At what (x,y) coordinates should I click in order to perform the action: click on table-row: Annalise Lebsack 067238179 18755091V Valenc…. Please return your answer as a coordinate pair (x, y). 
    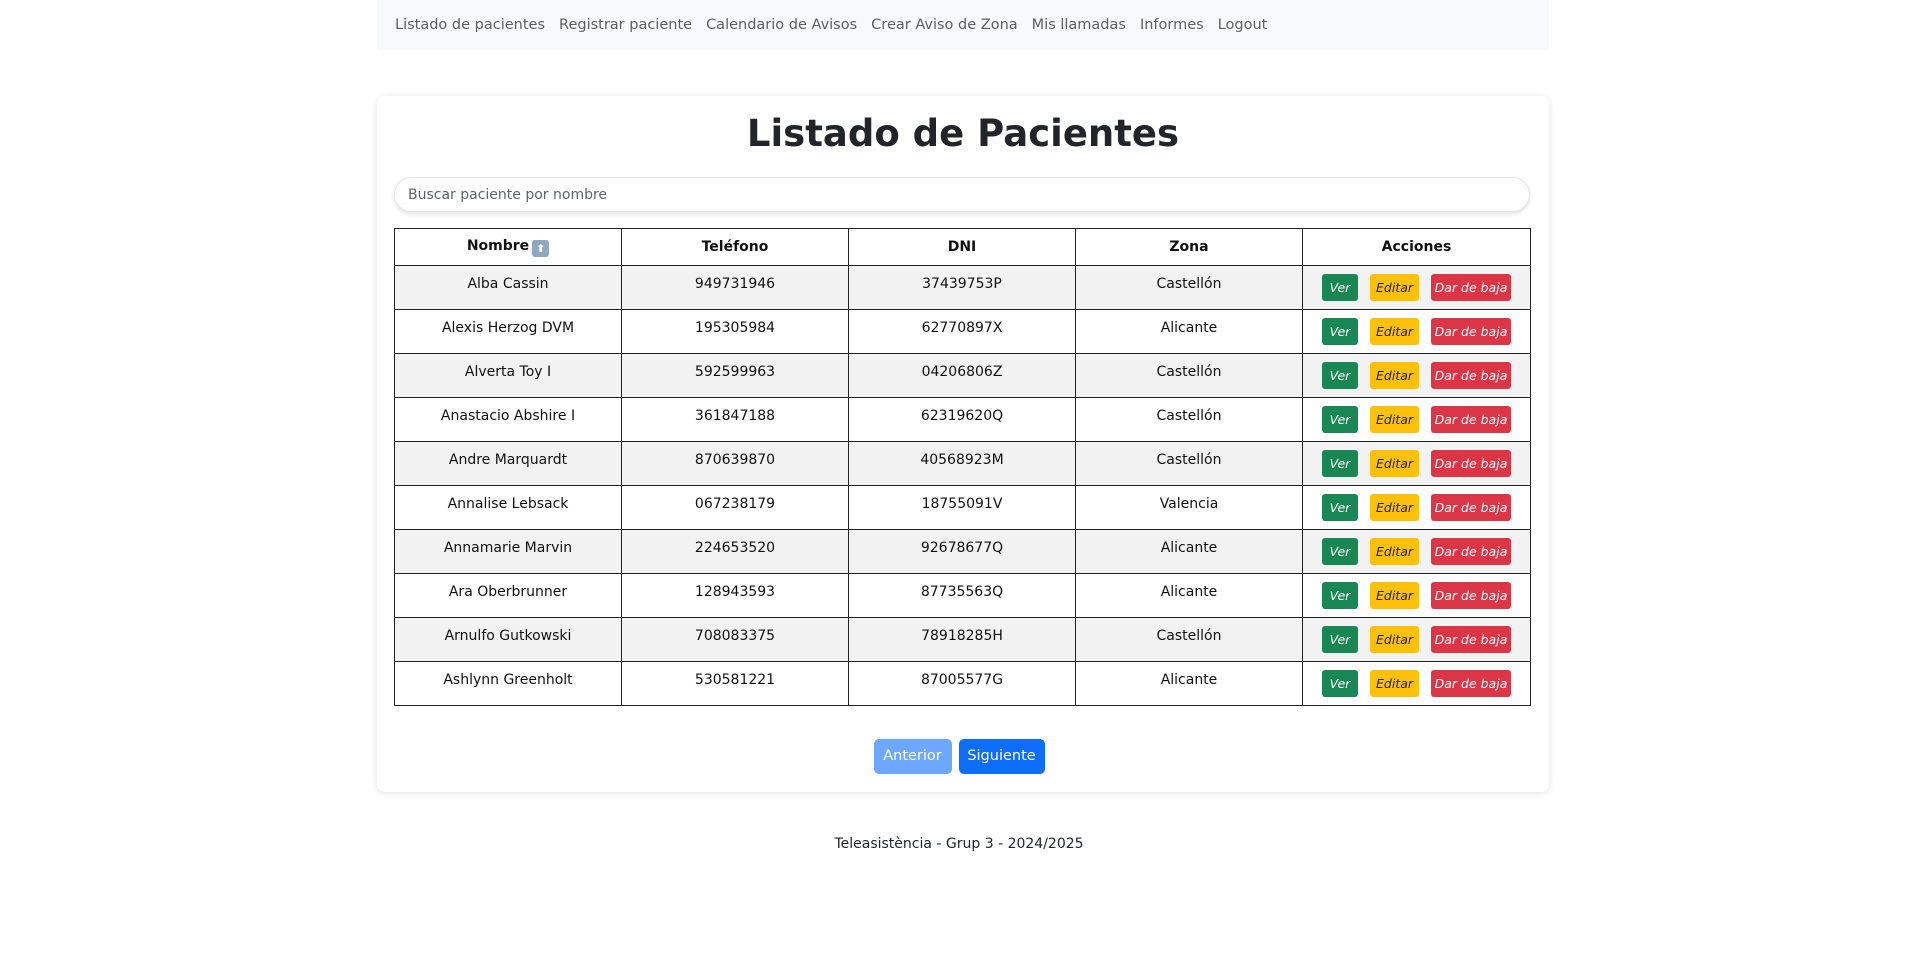
    Looking at the image, I should click on (962, 507).